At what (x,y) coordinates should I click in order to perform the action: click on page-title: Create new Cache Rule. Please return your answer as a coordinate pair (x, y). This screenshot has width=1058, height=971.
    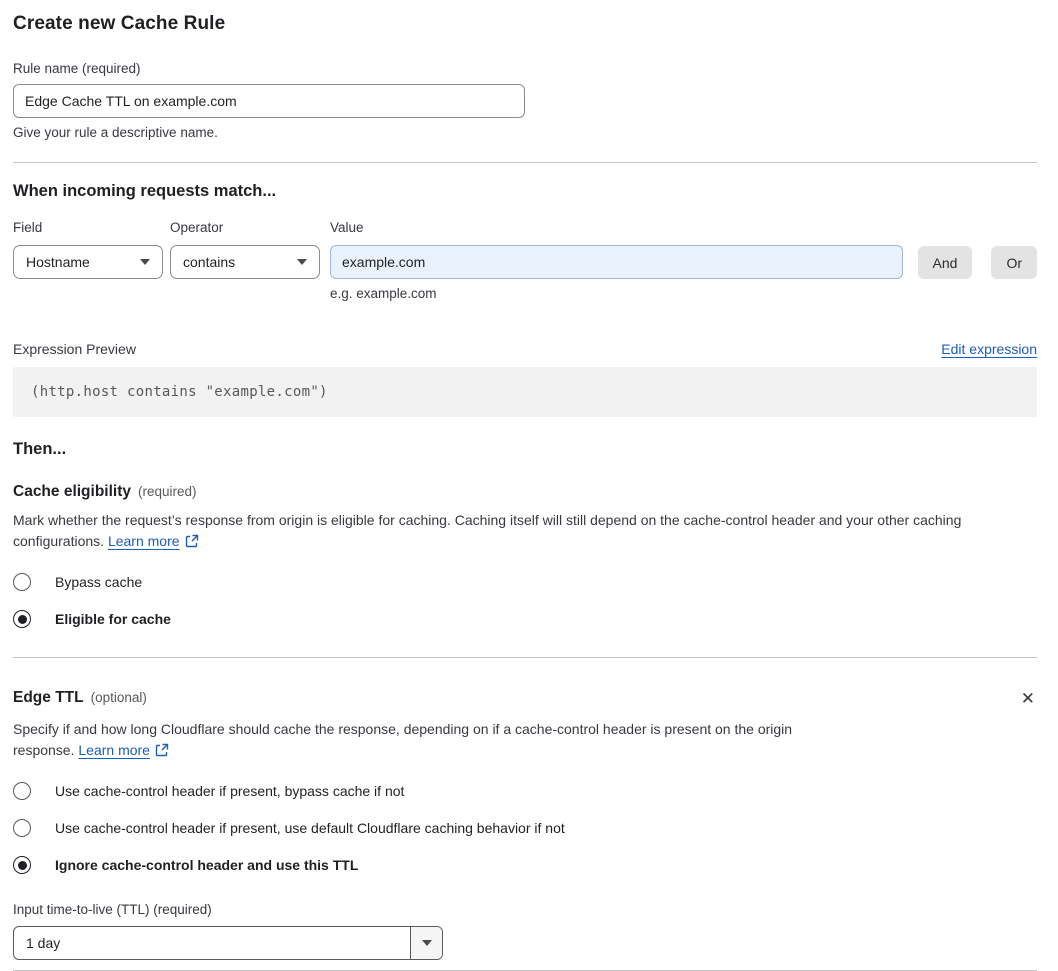
    Looking at the image, I should click on (119, 23).